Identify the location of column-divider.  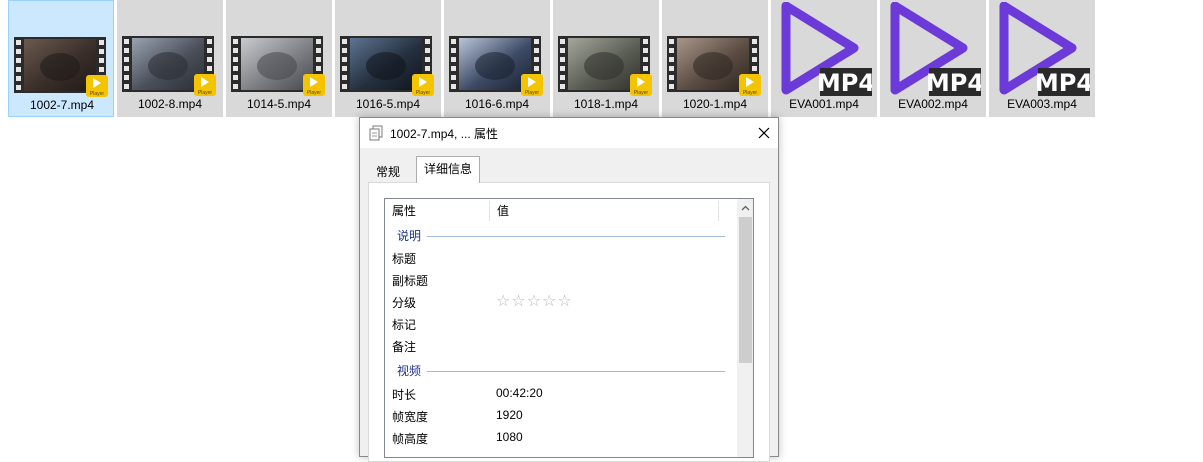
(718, 211).